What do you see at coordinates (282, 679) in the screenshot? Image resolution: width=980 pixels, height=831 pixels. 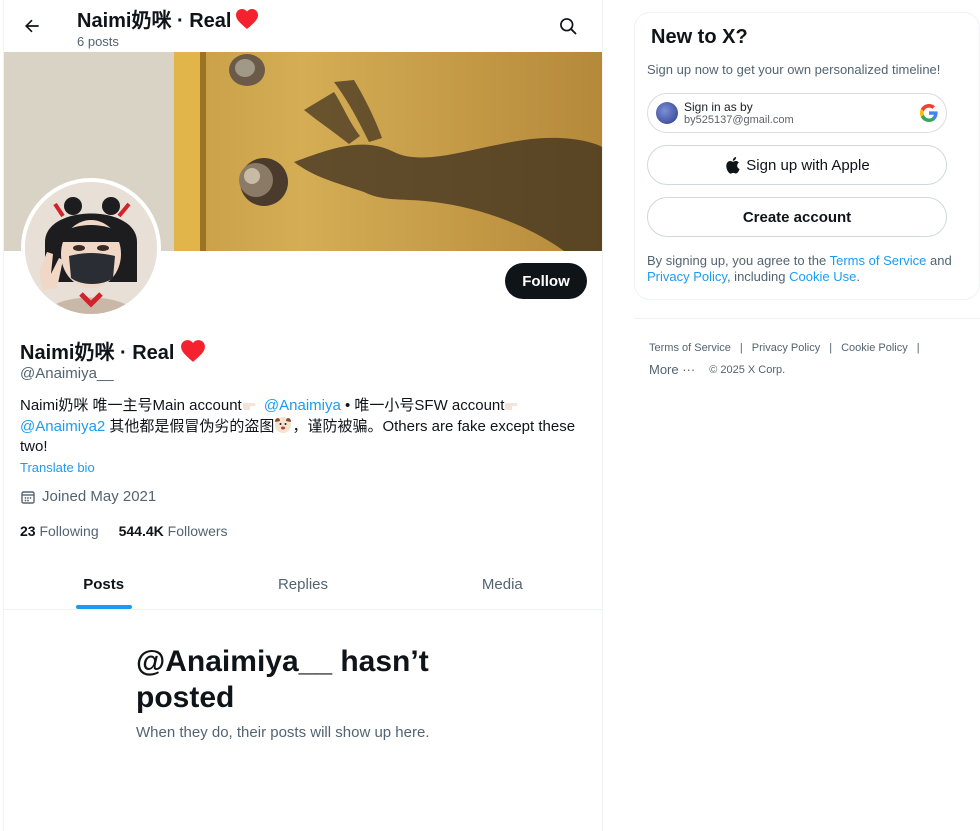 I see `empty-state-title: @Anaimiya__ hasn’t posted` at bounding box center [282, 679].